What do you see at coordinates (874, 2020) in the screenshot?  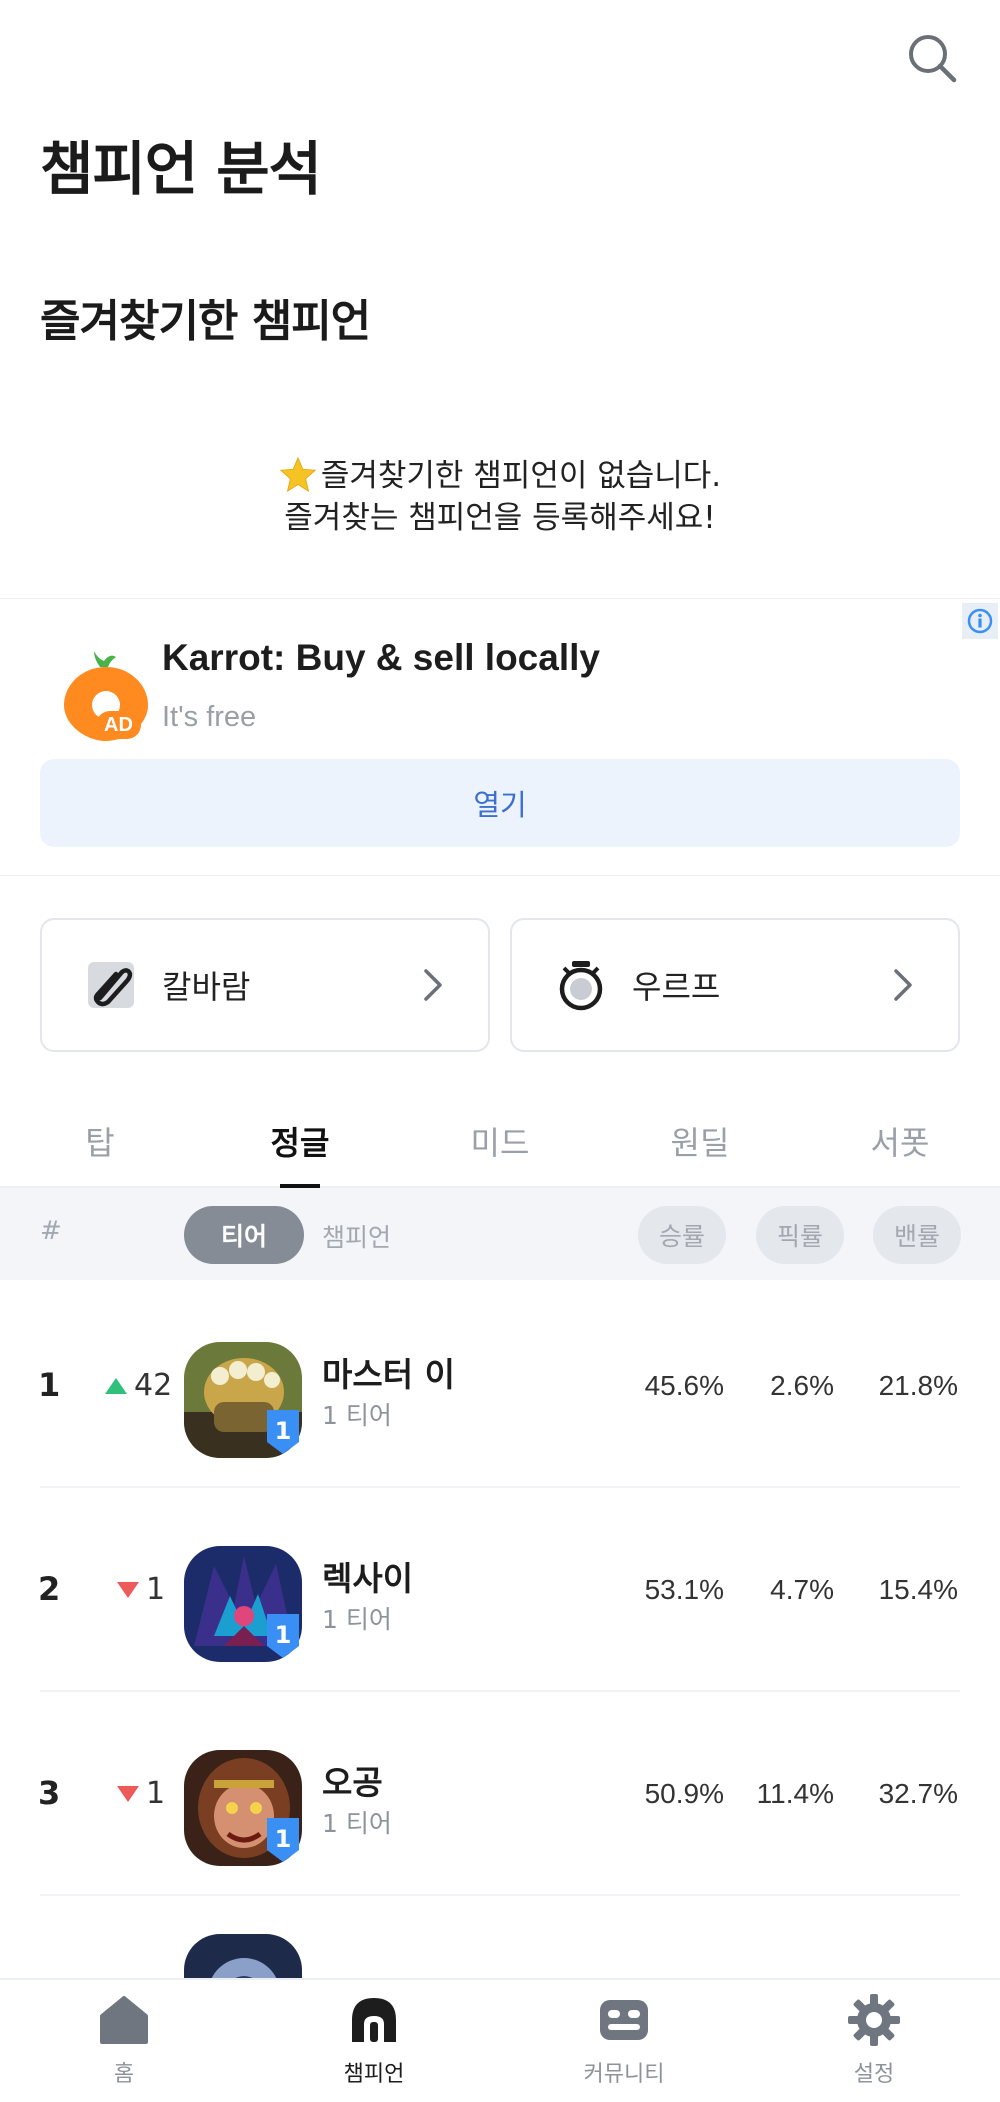 I see `settings-icon` at bounding box center [874, 2020].